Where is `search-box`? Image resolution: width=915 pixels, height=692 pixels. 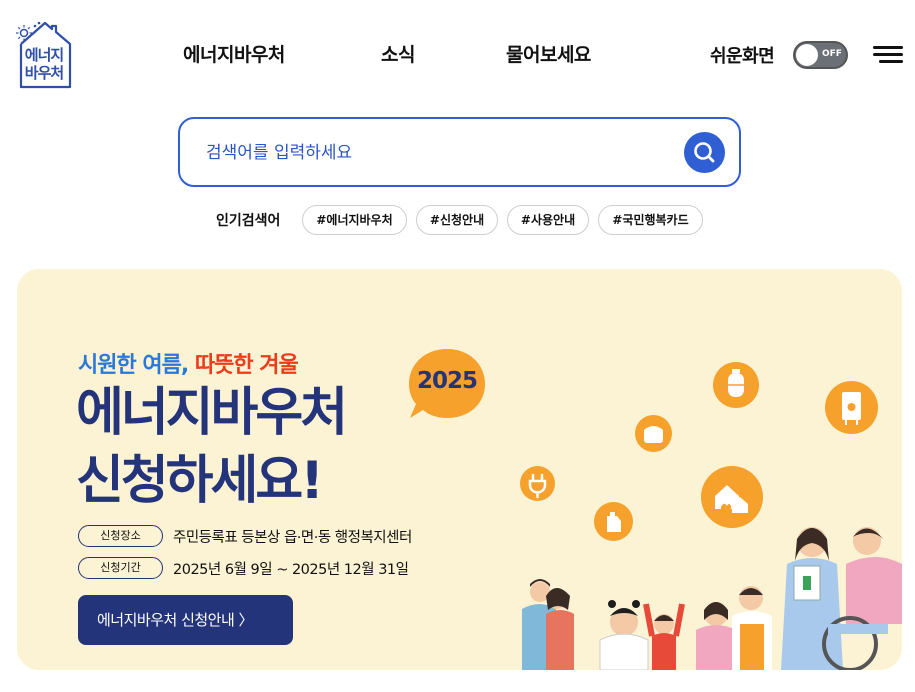
search-box is located at coordinates (459, 152).